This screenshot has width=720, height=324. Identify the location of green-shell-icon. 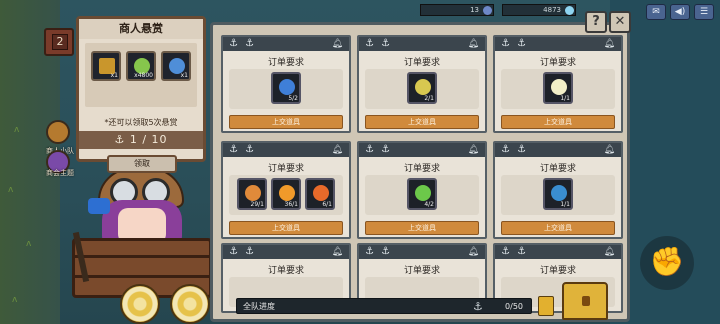
(423, 193).